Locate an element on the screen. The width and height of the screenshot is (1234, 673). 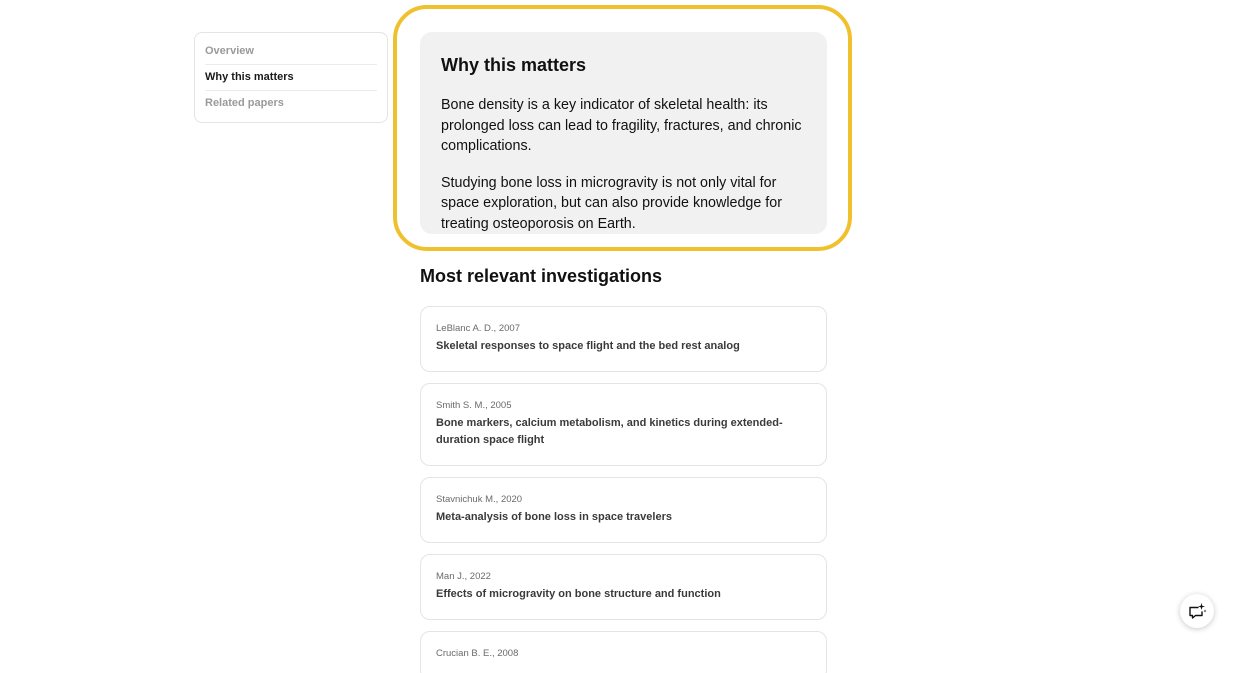
table-of-contents: Overview Why this matters Related papers is located at coordinates (291, 77).